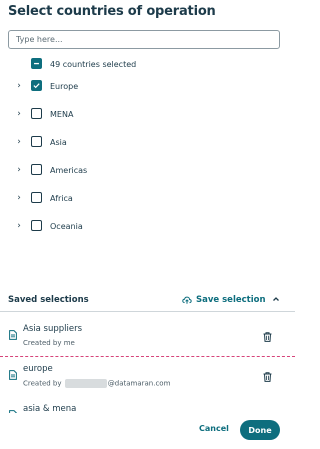  I want to click on select-all-checkbox, so click(36, 63).